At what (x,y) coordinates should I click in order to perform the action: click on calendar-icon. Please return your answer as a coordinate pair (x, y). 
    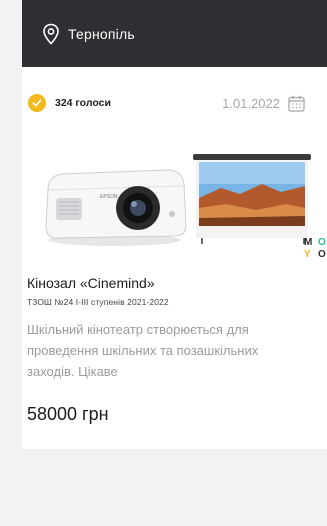
    Looking at the image, I should click on (296, 103).